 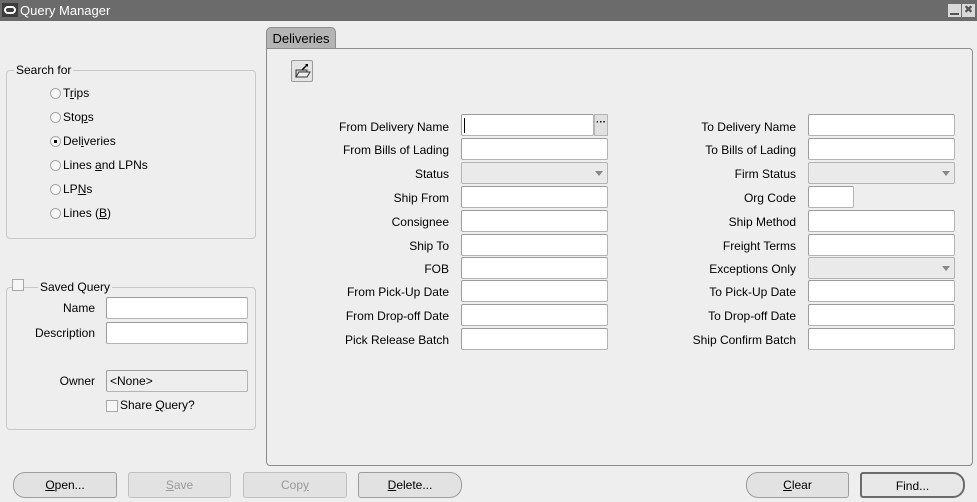 What do you see at coordinates (112, 406) in the screenshot?
I see `share-query-checkbox` at bounding box center [112, 406].